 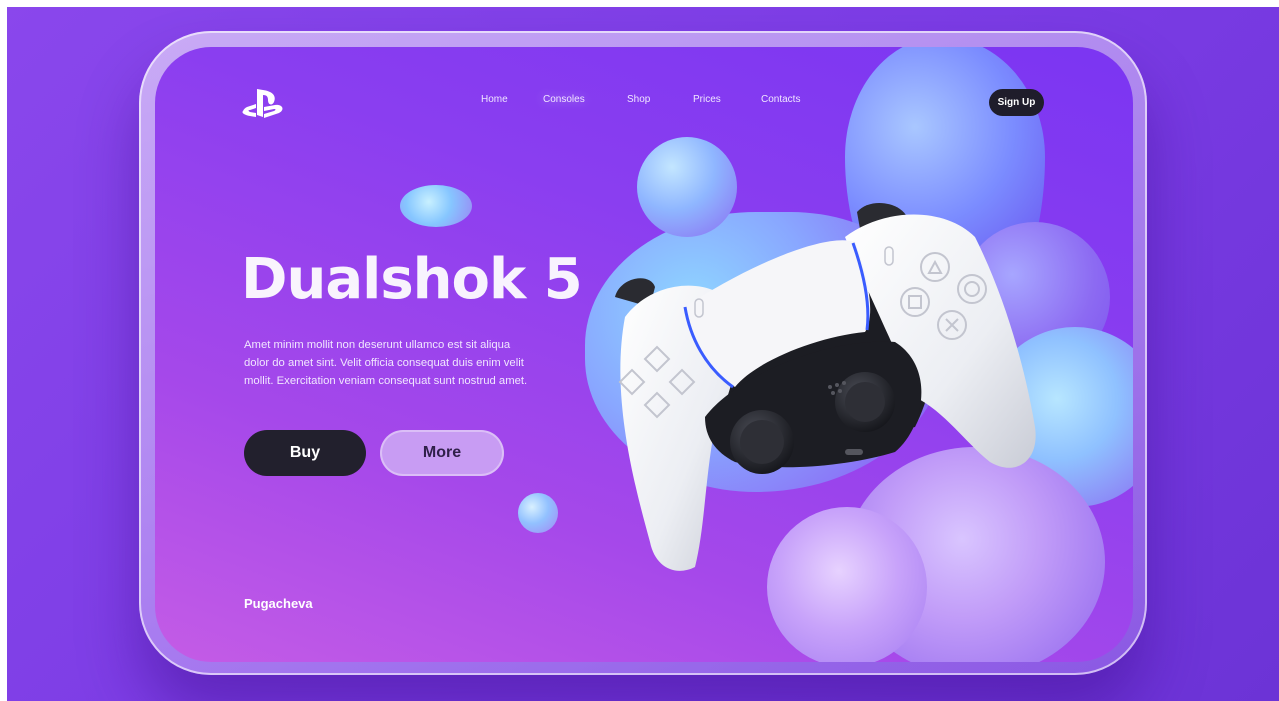 What do you see at coordinates (780, 99) in the screenshot?
I see `nav-contacts: Contacts` at bounding box center [780, 99].